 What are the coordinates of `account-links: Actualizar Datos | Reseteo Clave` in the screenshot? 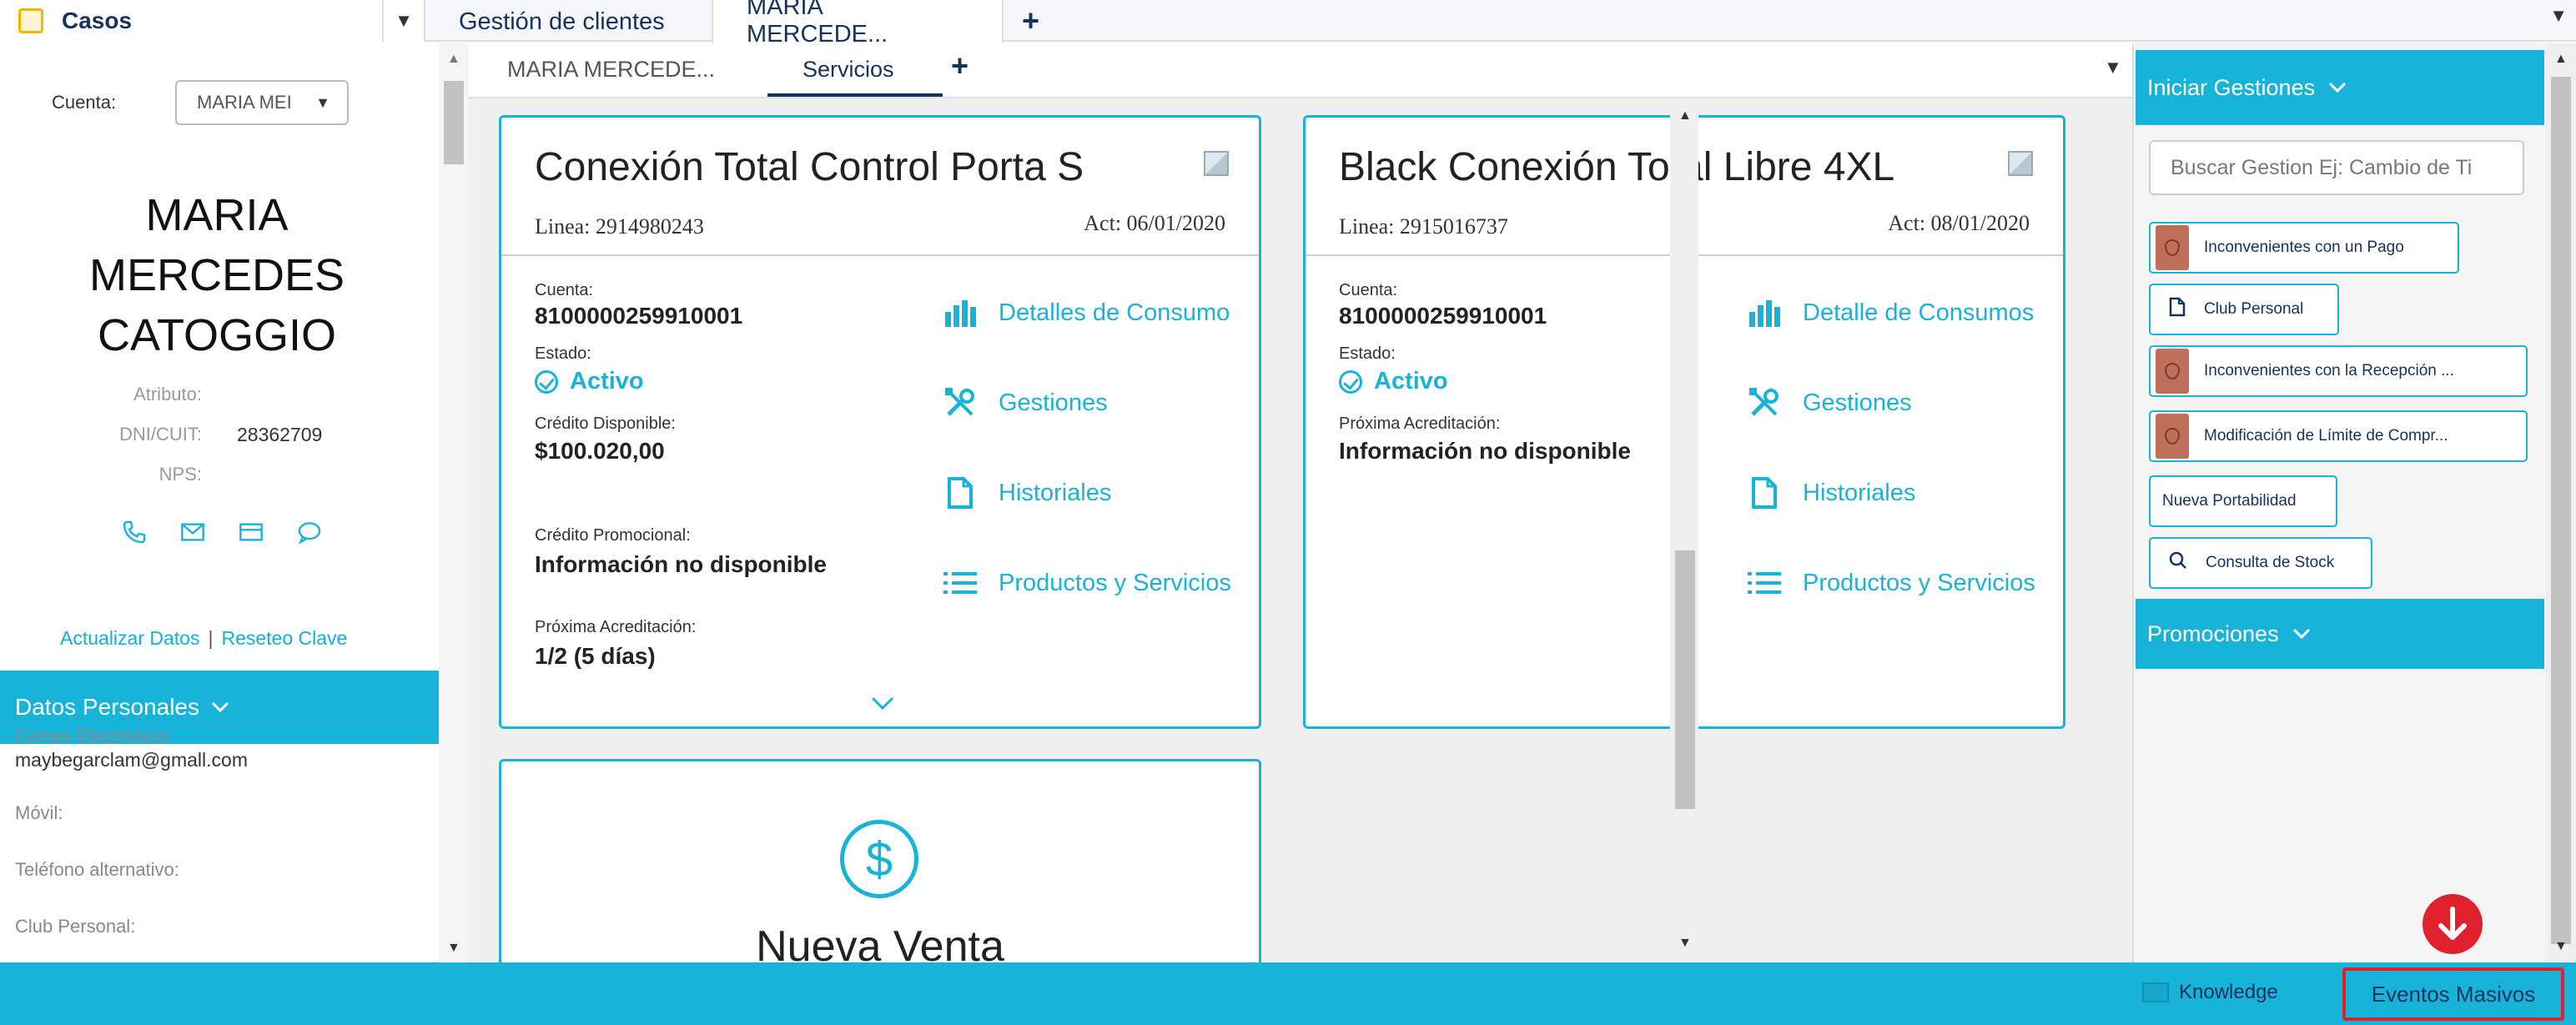 It's located at (203, 638).